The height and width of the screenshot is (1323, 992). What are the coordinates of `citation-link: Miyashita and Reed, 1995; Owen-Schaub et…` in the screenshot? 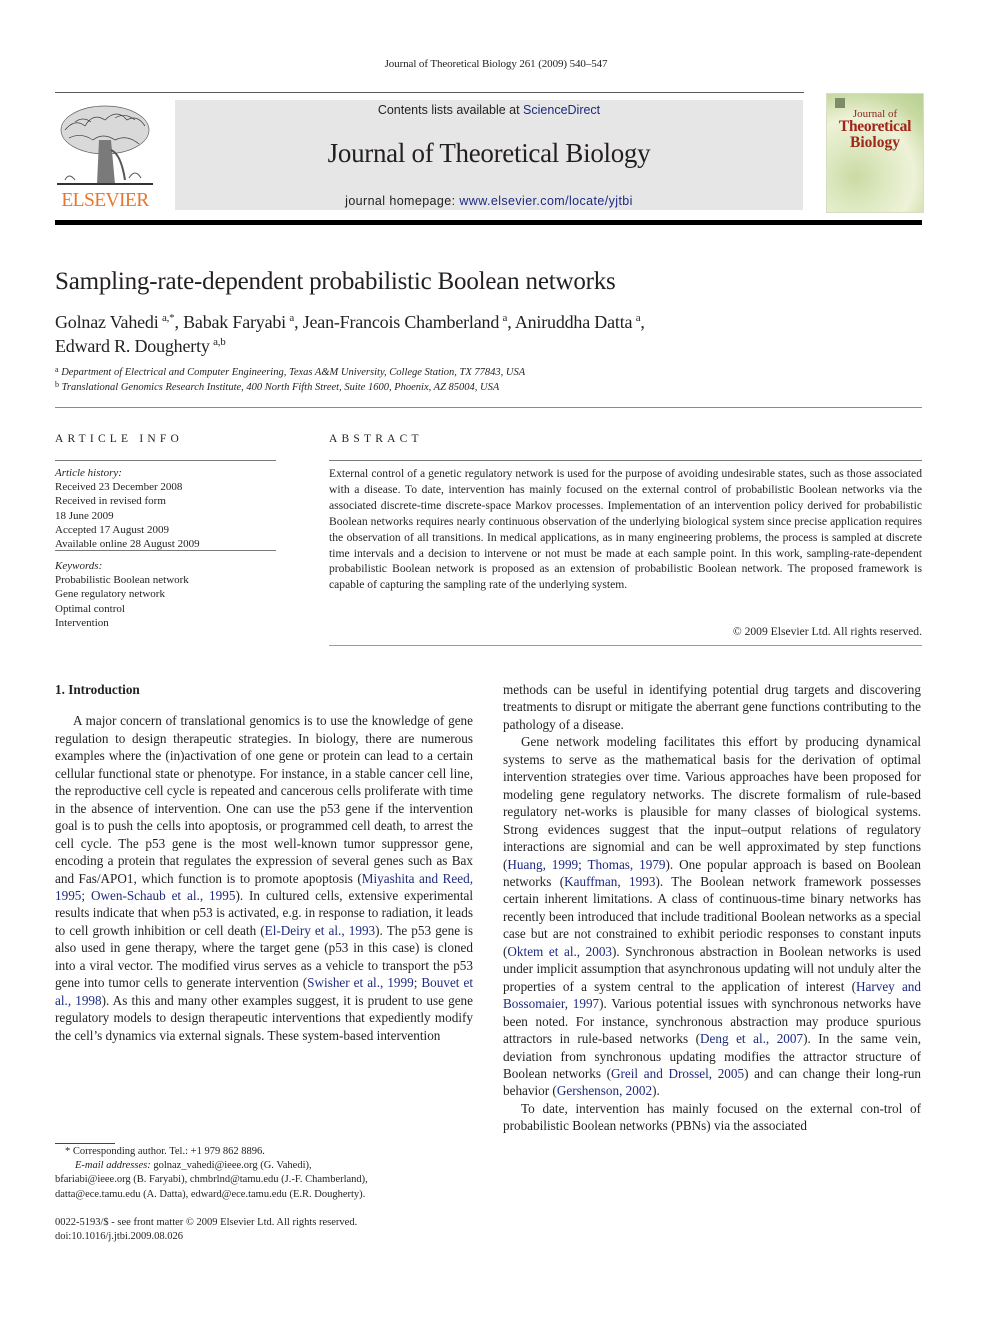 It's located at (264, 887).